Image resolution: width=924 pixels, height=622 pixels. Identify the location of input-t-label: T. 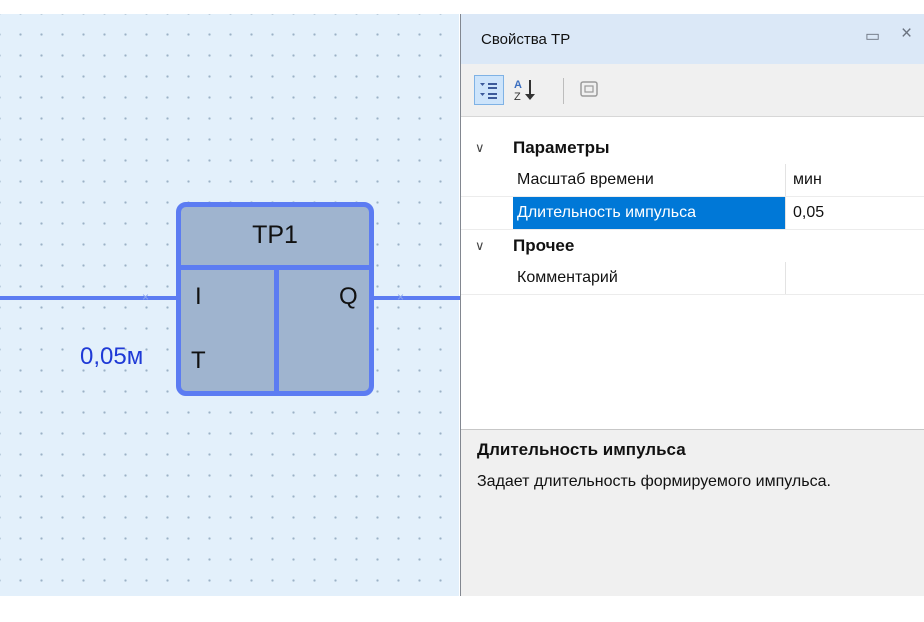
(198, 360).